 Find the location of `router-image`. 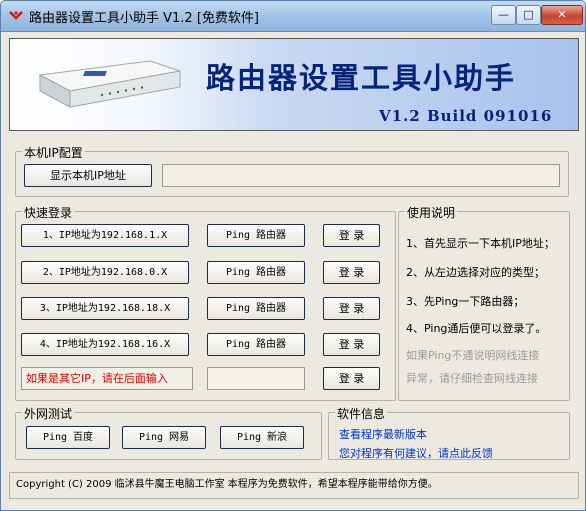

router-image is located at coordinates (109, 84).